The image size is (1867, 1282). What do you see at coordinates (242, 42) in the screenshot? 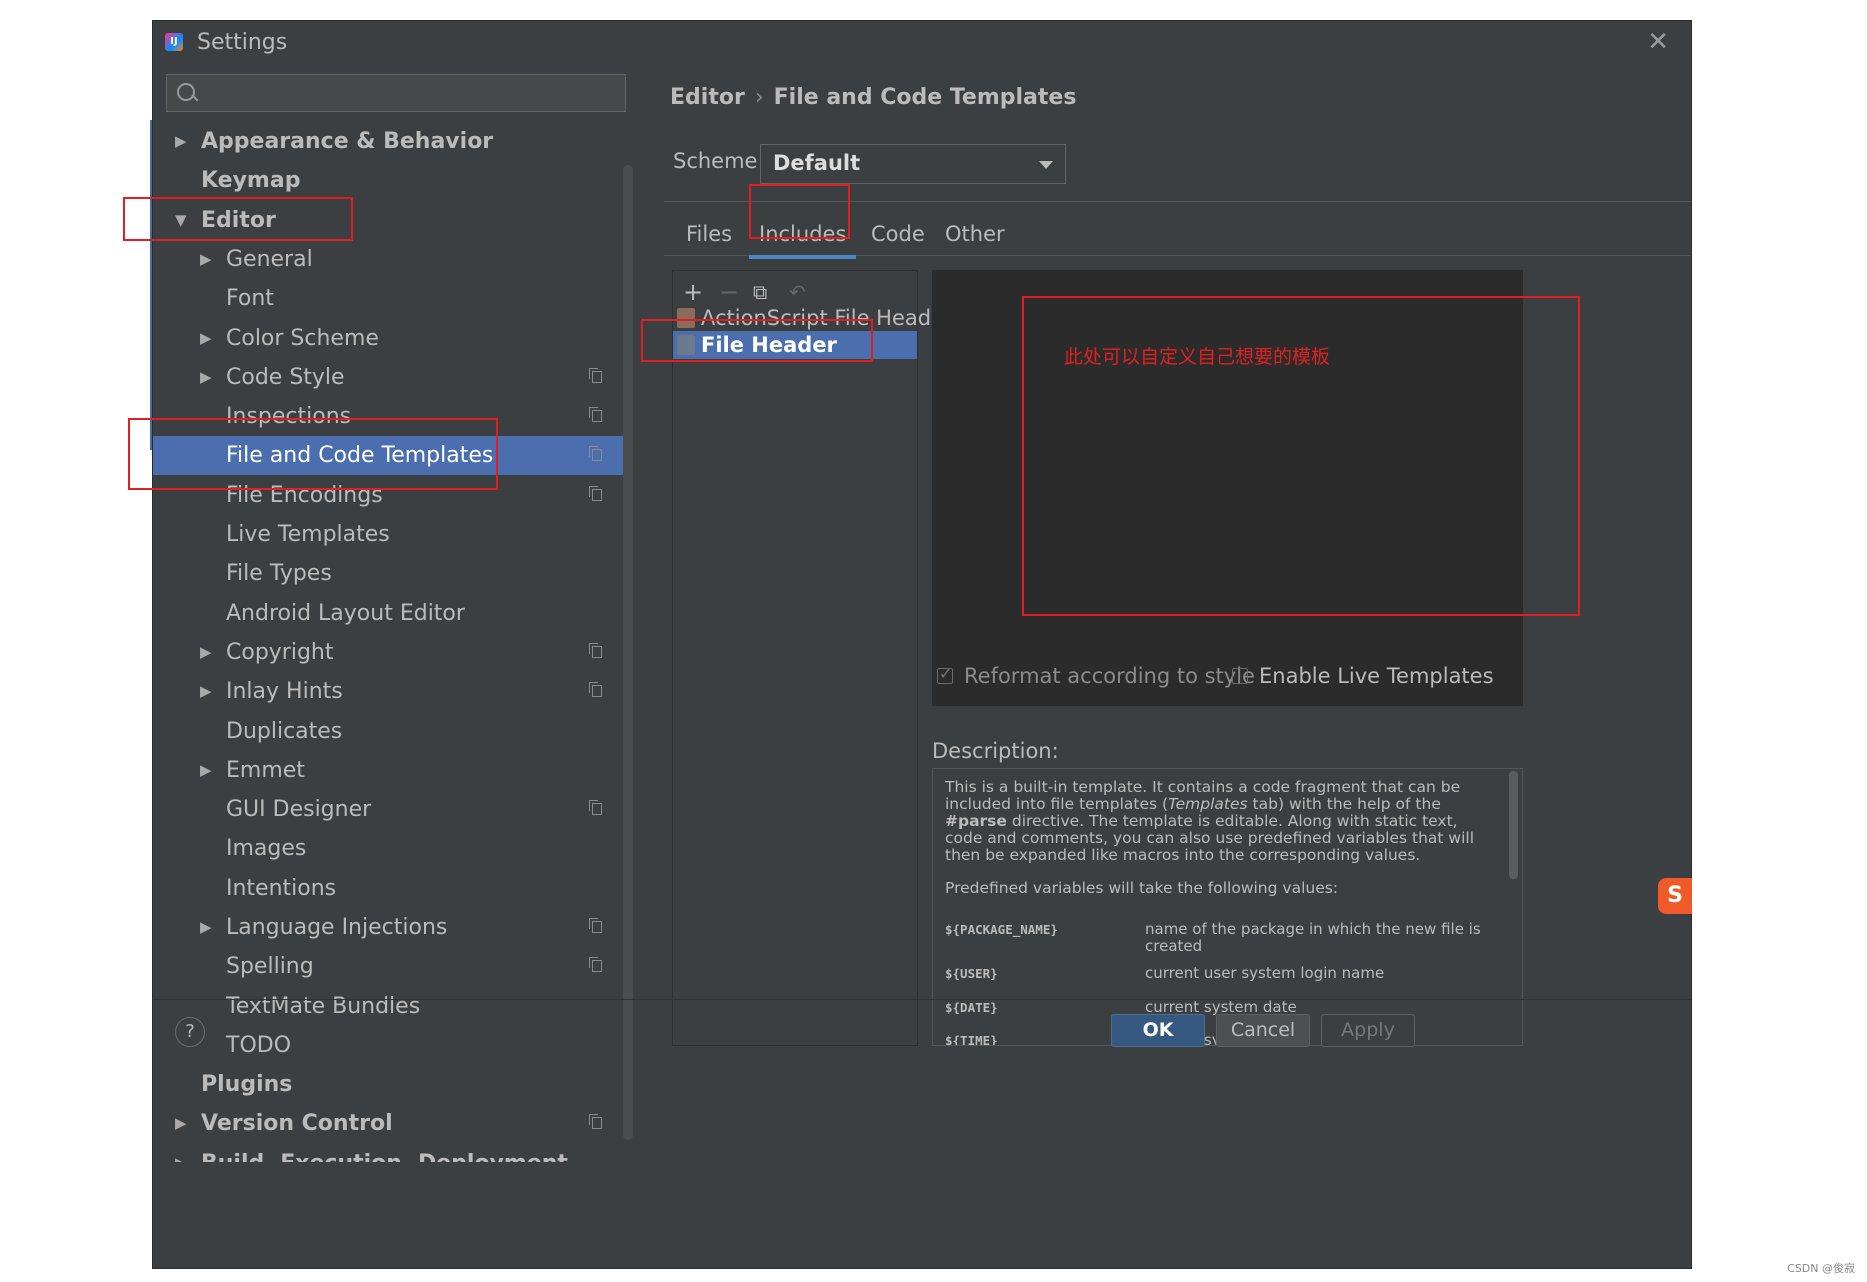
I see `window-title: Settings` at bounding box center [242, 42].